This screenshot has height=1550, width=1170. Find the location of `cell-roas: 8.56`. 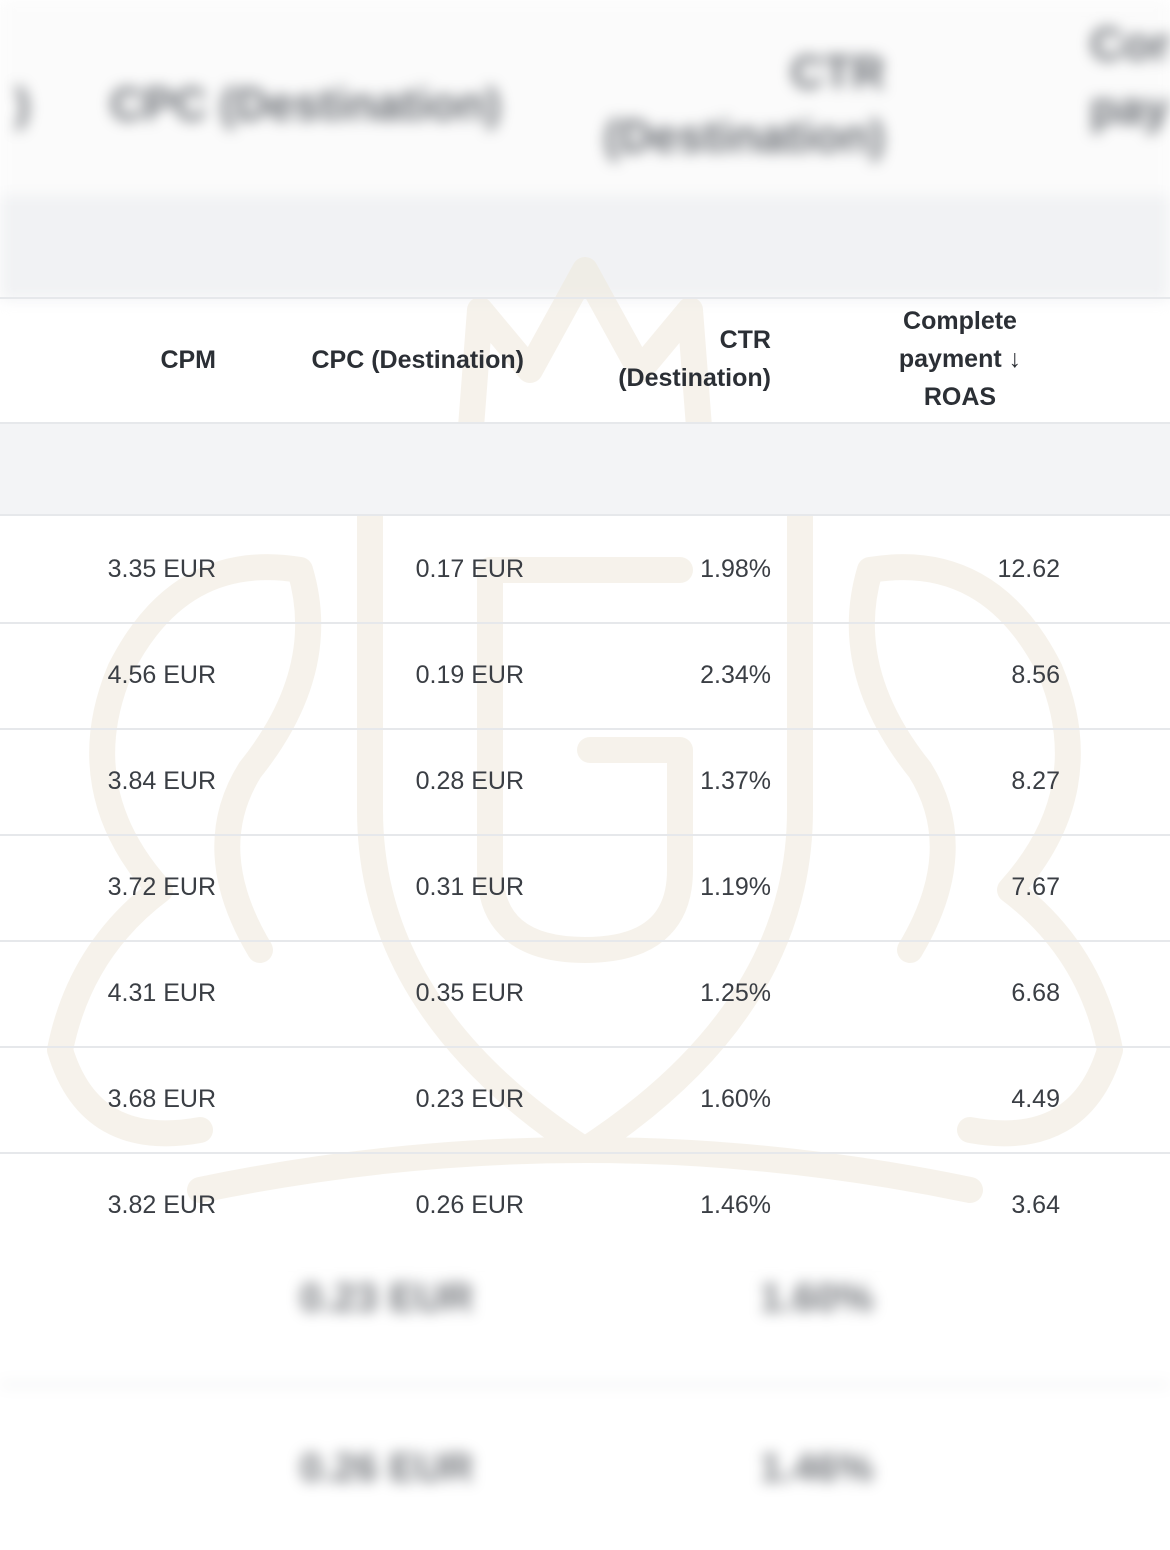

cell-roas: 8.56 is located at coordinates (1035, 675).